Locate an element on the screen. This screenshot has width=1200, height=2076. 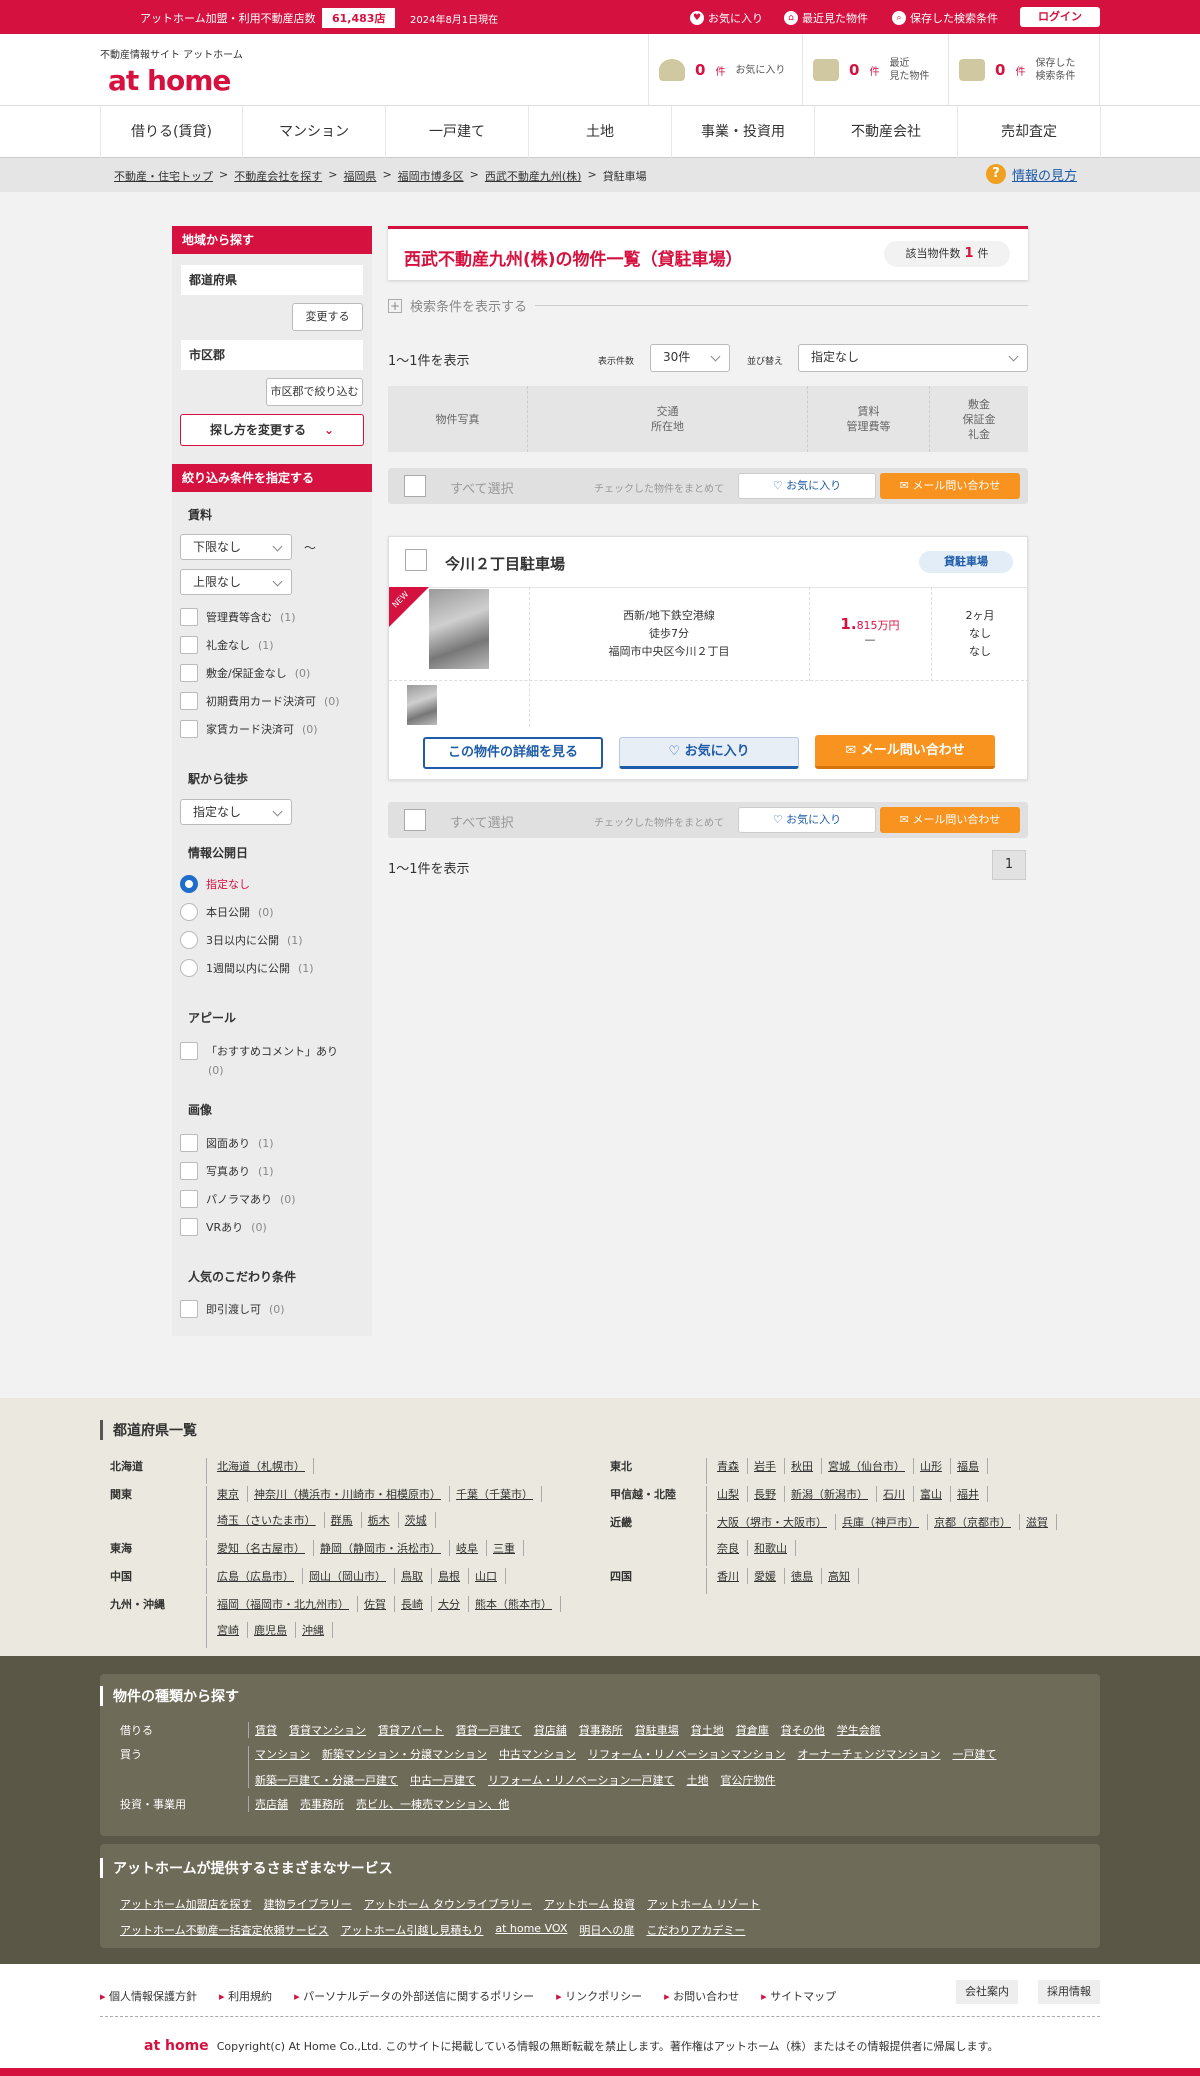
nav-land: 土地 is located at coordinates (600, 132).